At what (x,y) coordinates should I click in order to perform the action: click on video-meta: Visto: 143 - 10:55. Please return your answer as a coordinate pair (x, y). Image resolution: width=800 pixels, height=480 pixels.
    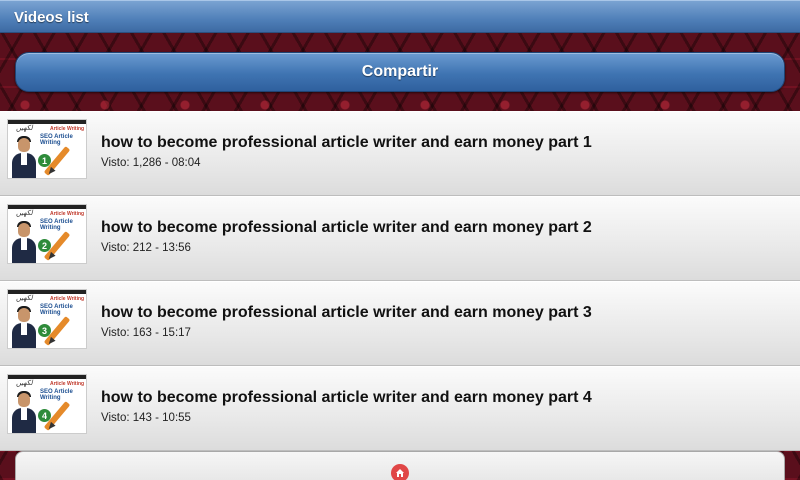
    Looking at the image, I should click on (146, 418).